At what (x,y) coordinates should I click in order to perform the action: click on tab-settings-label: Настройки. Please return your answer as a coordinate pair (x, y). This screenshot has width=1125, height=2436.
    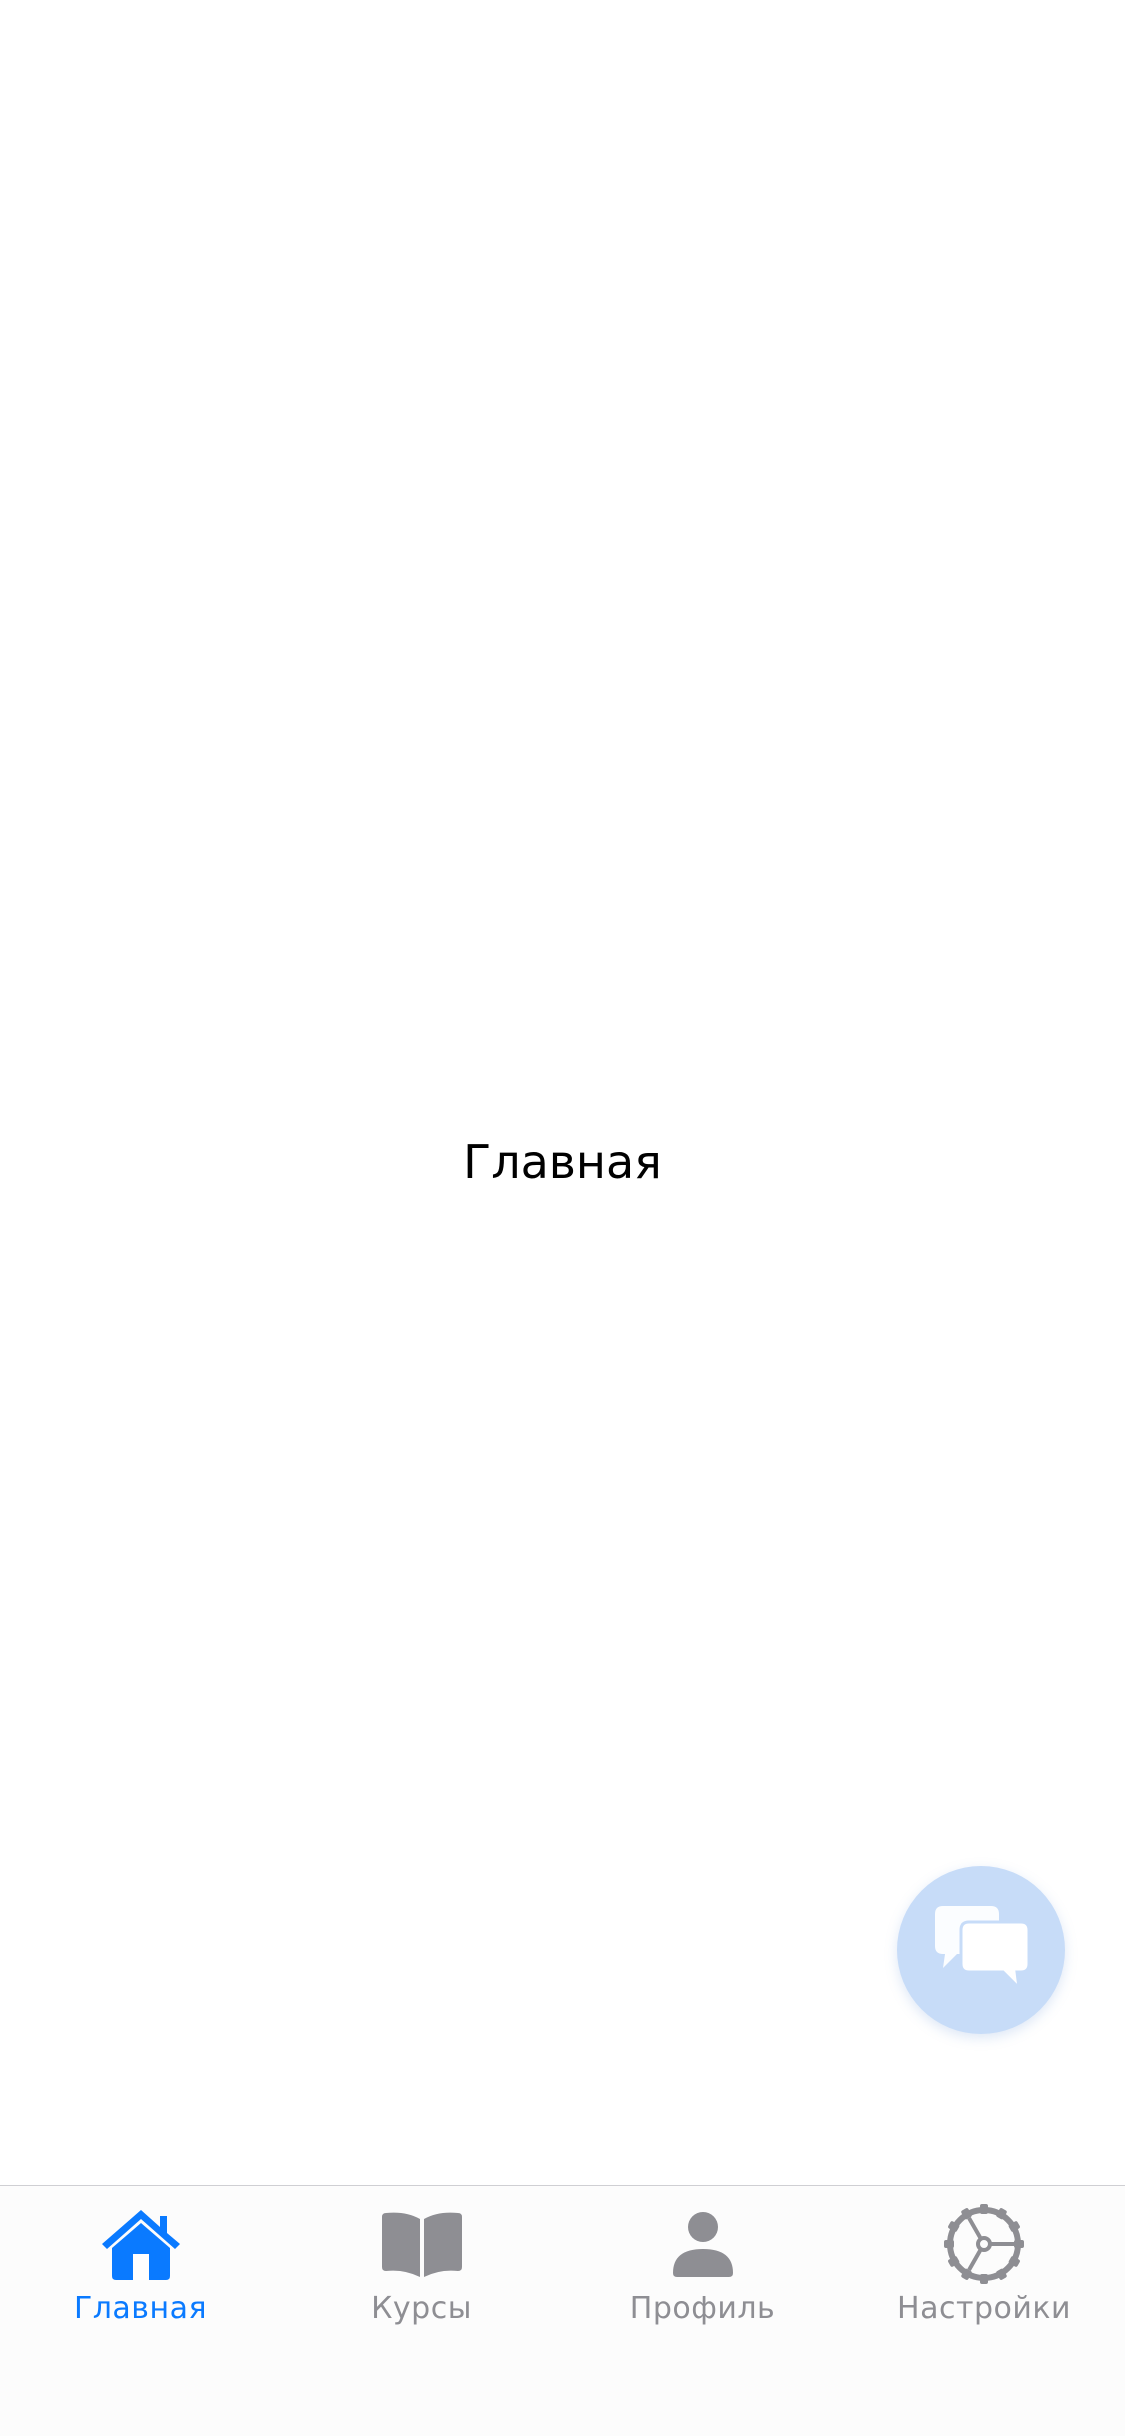
    Looking at the image, I should click on (984, 2308).